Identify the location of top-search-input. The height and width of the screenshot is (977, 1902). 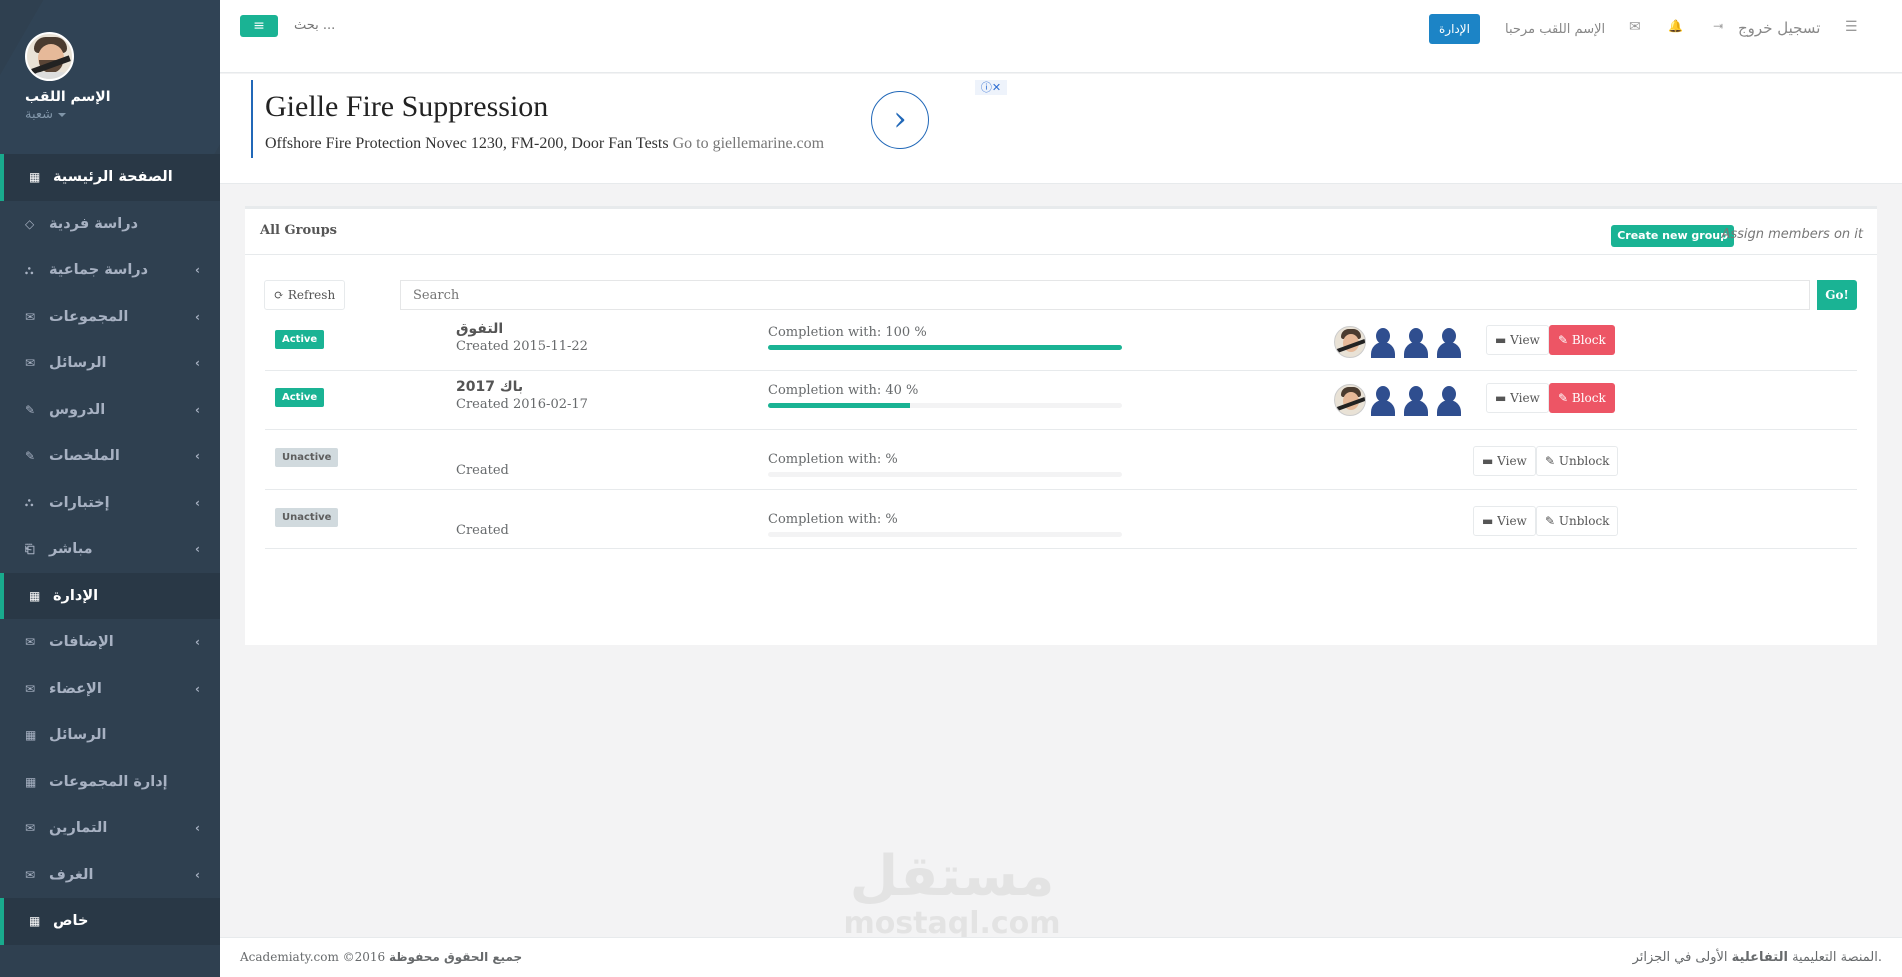
(394, 25).